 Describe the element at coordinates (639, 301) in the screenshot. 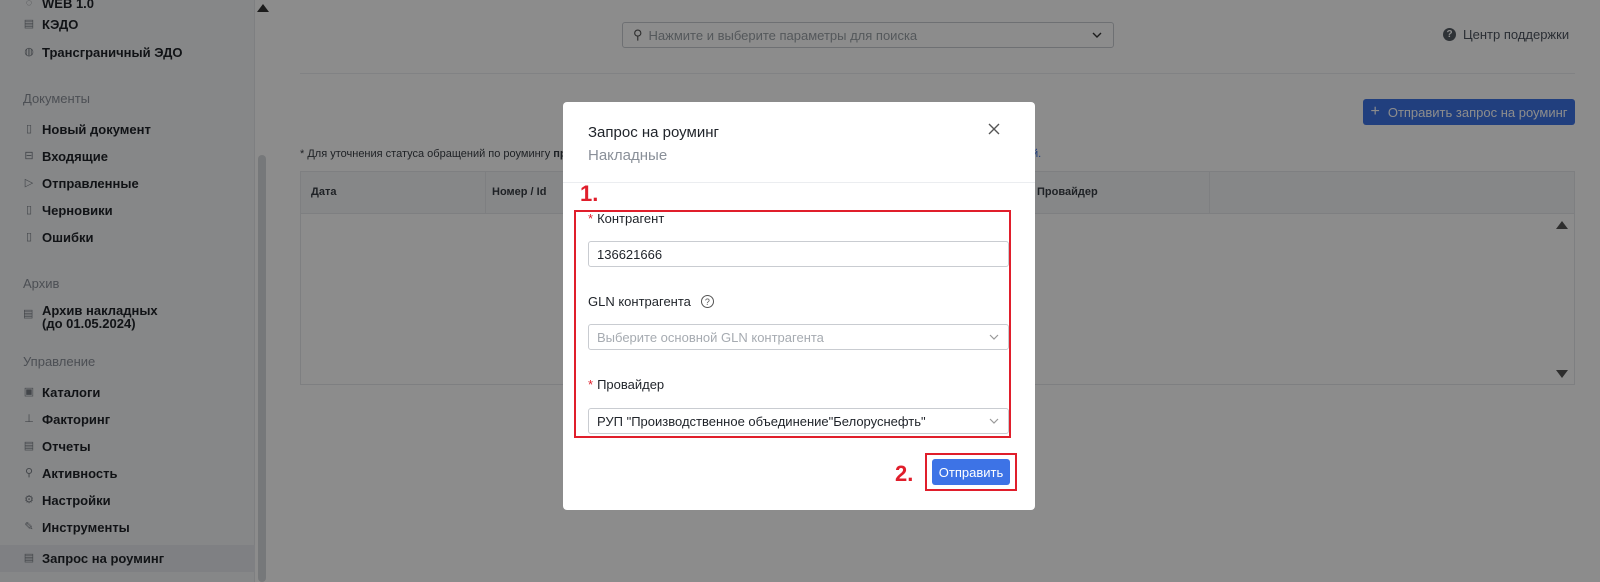

I see `label-text: GLN контрагента` at that location.